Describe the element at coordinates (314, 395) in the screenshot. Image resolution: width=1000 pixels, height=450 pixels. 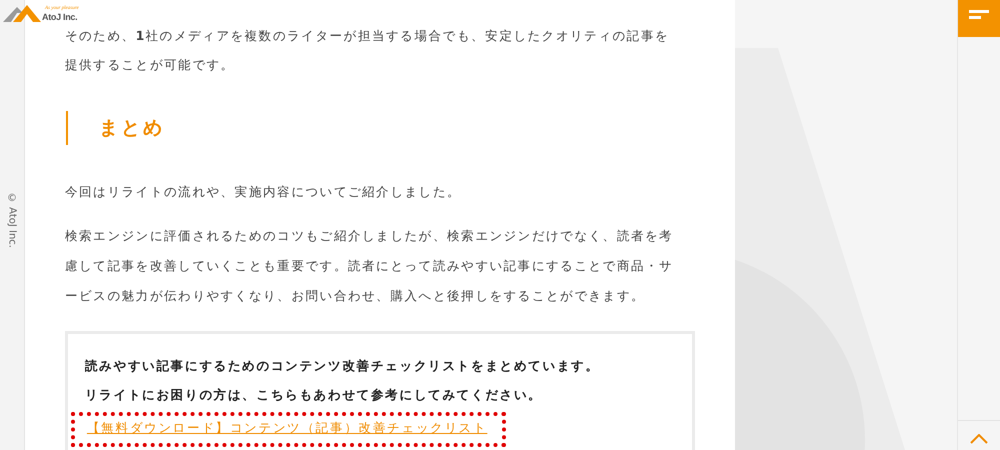
I see `callout-text: リライトにお困りの方は、こちらもあわせて参考にしてみてください。` at that location.